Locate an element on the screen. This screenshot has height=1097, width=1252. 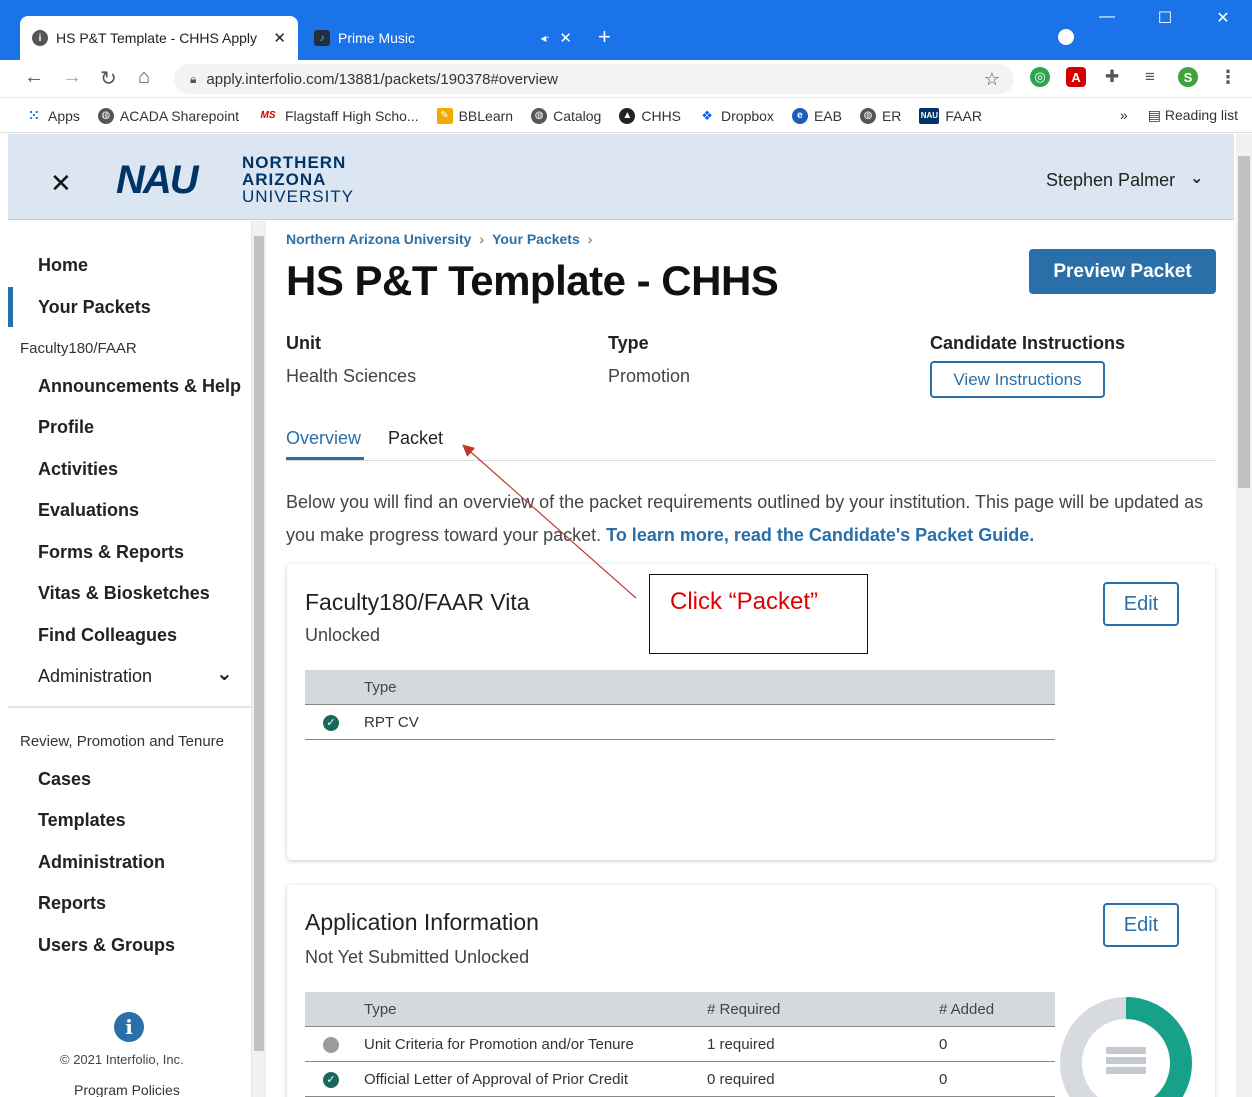
sidebar-item-announcements: Announcements & Help is located at coordinates (139, 386).